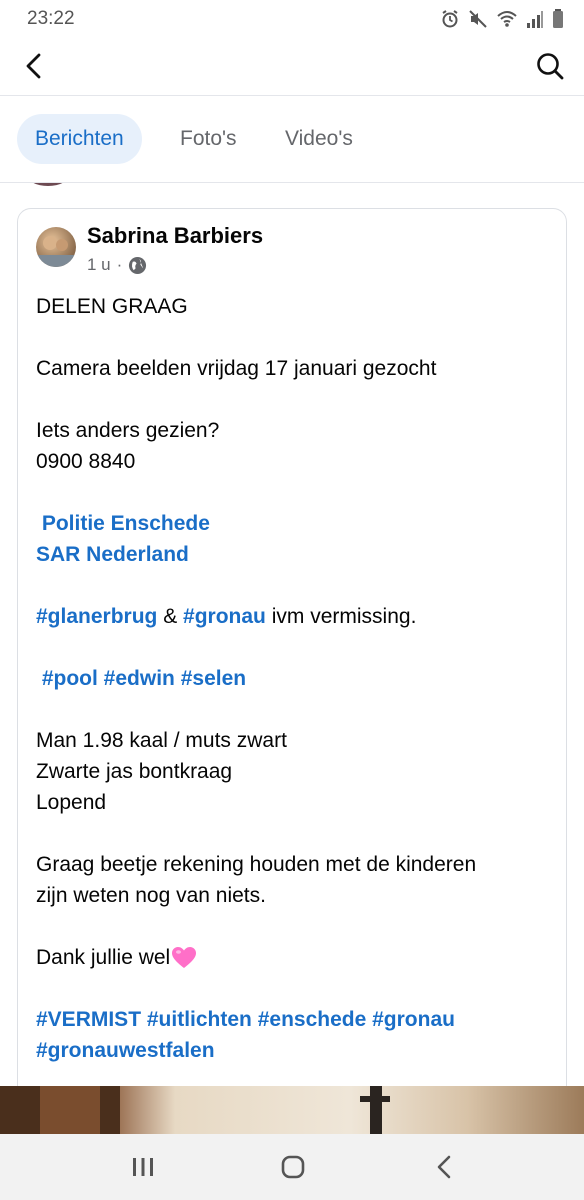 Image resolution: width=584 pixels, height=1200 pixels. What do you see at coordinates (292, 1110) in the screenshot?
I see `post-photo` at bounding box center [292, 1110].